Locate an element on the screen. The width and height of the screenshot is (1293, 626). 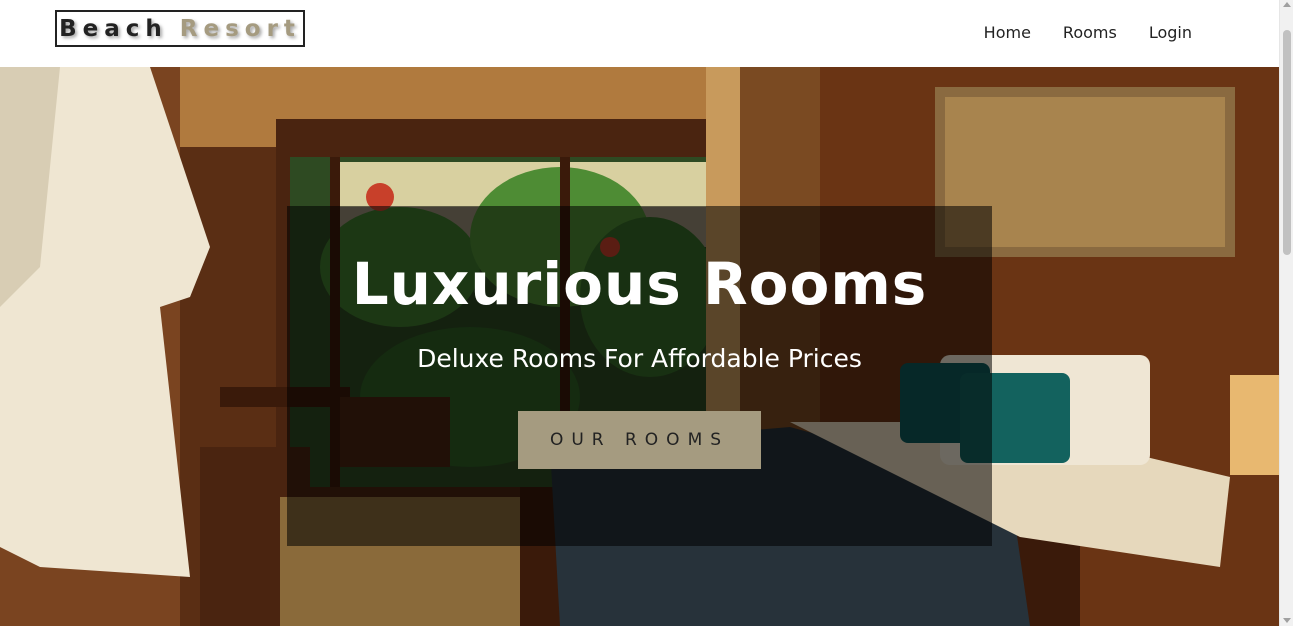
nav-link-rooms: Rooms is located at coordinates (1090, 32).